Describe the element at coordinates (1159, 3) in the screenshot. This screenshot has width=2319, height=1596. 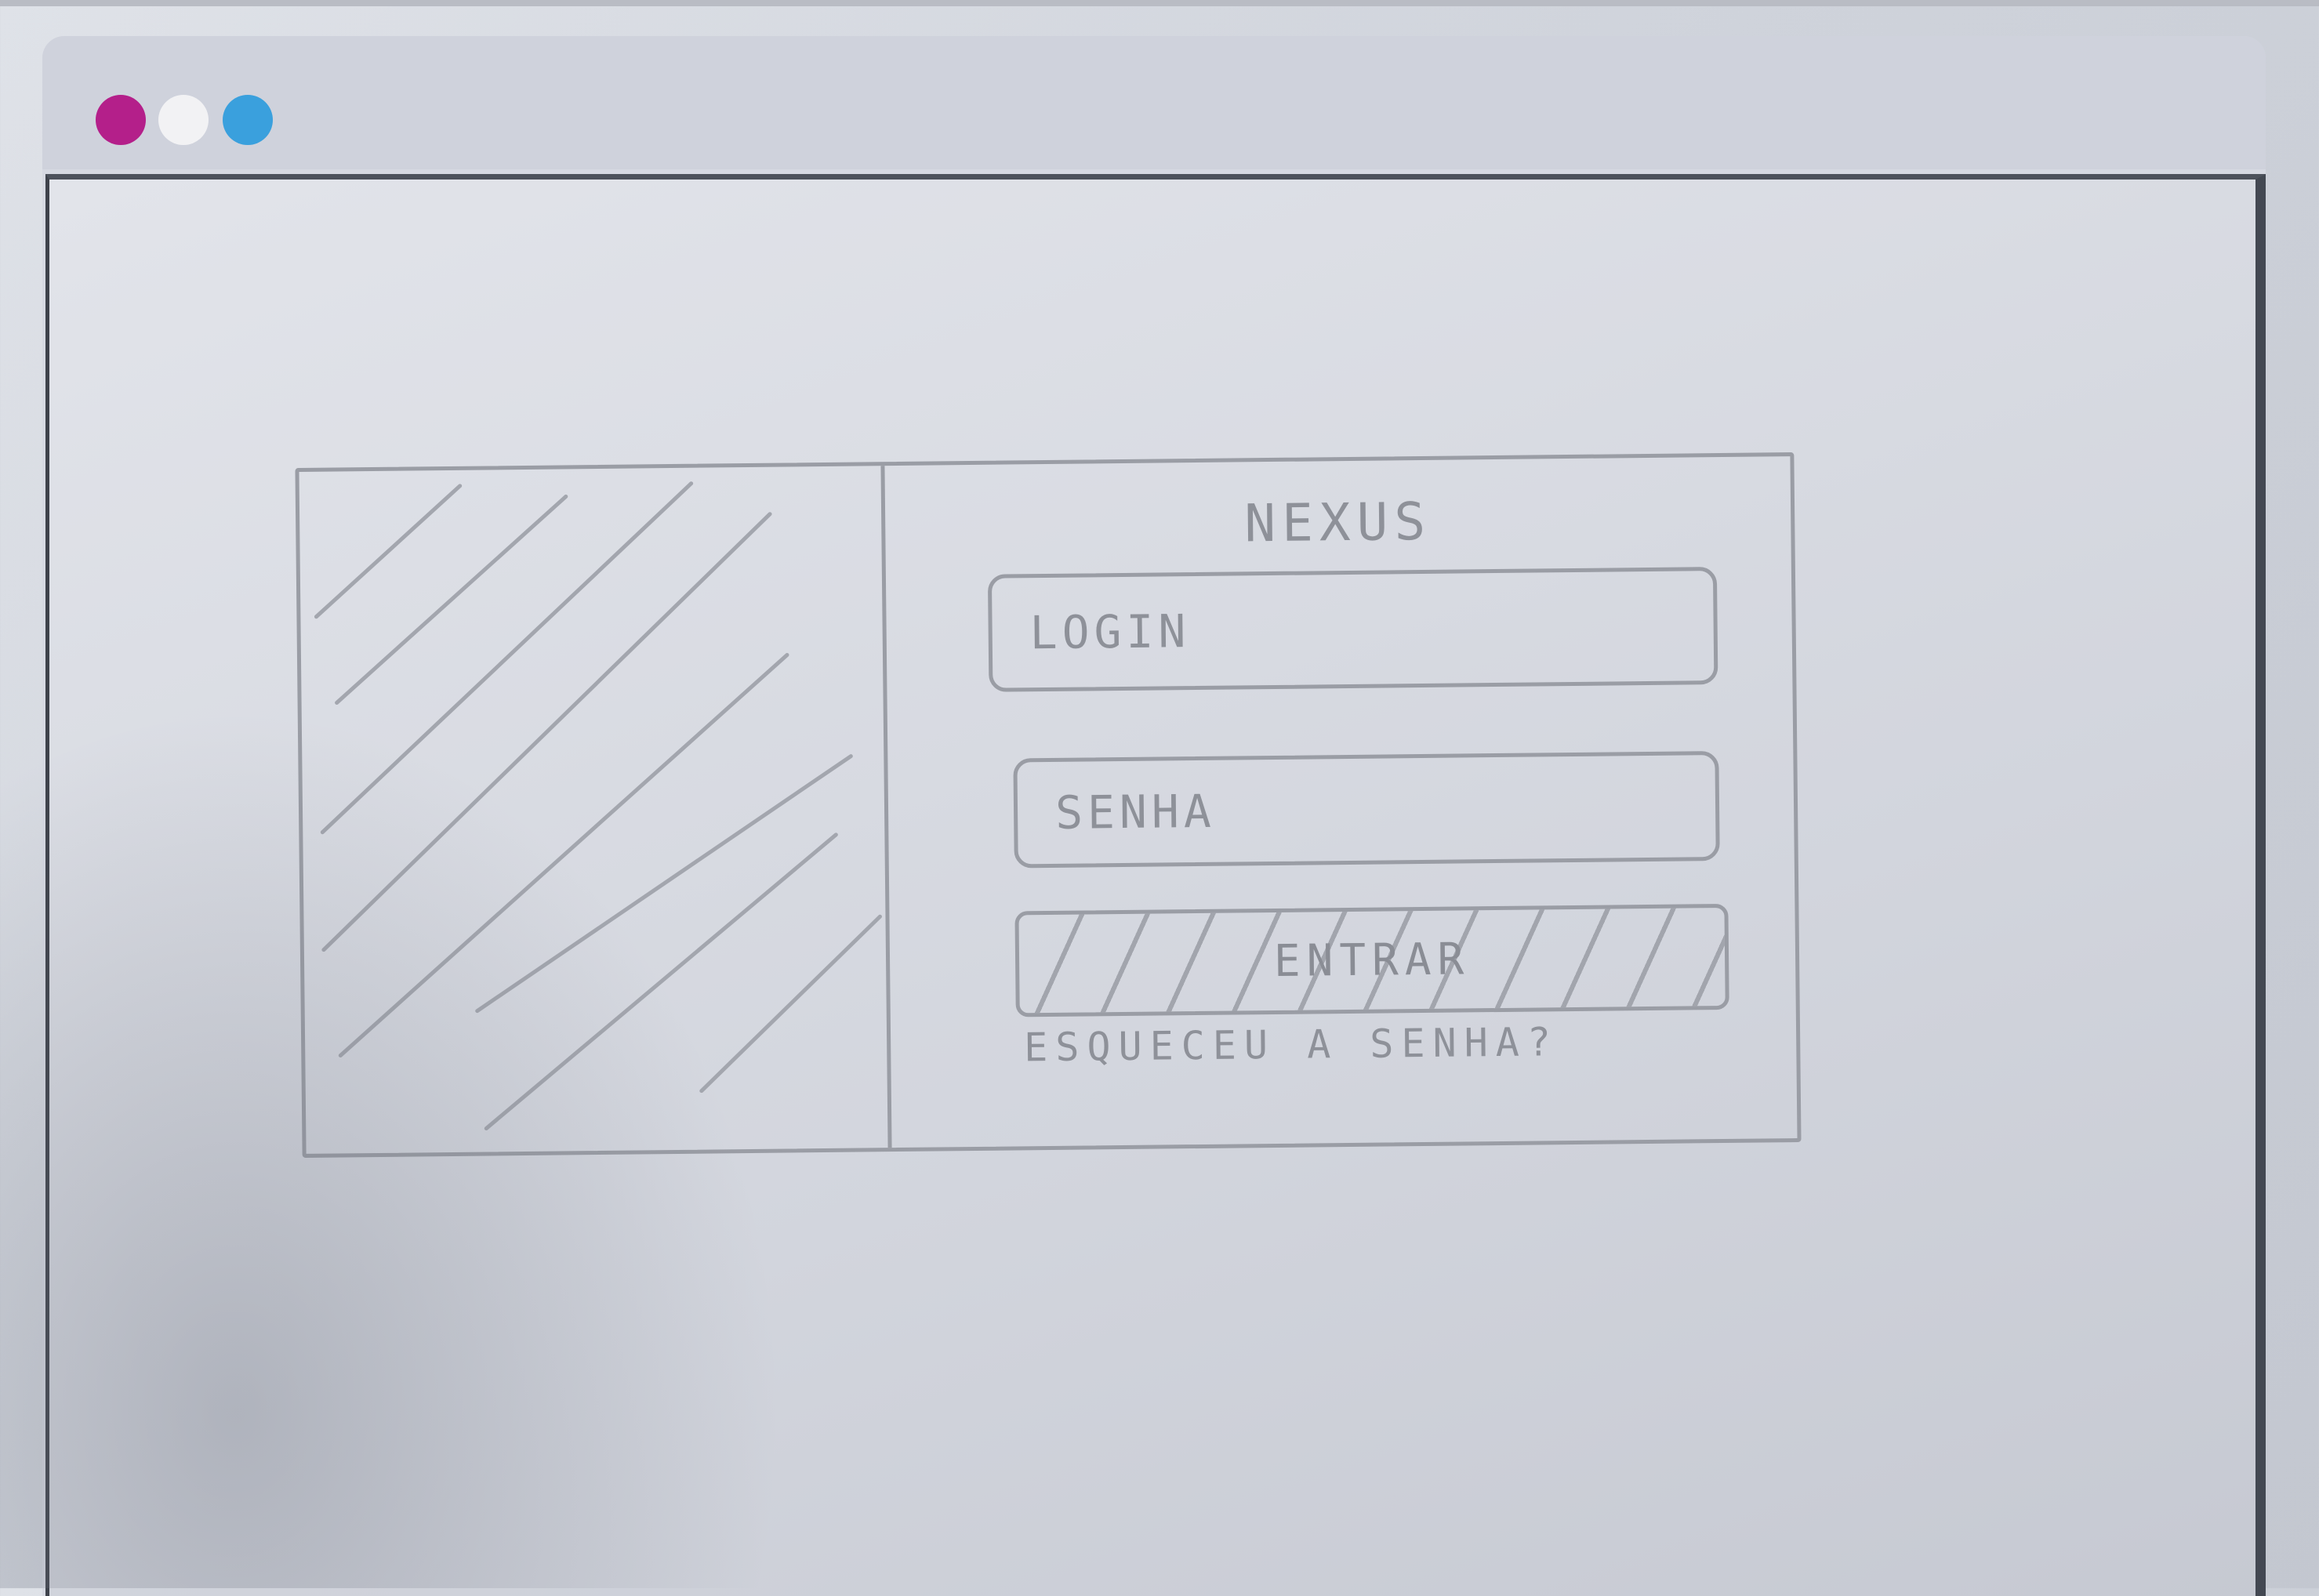
I see `paper-edge` at that location.